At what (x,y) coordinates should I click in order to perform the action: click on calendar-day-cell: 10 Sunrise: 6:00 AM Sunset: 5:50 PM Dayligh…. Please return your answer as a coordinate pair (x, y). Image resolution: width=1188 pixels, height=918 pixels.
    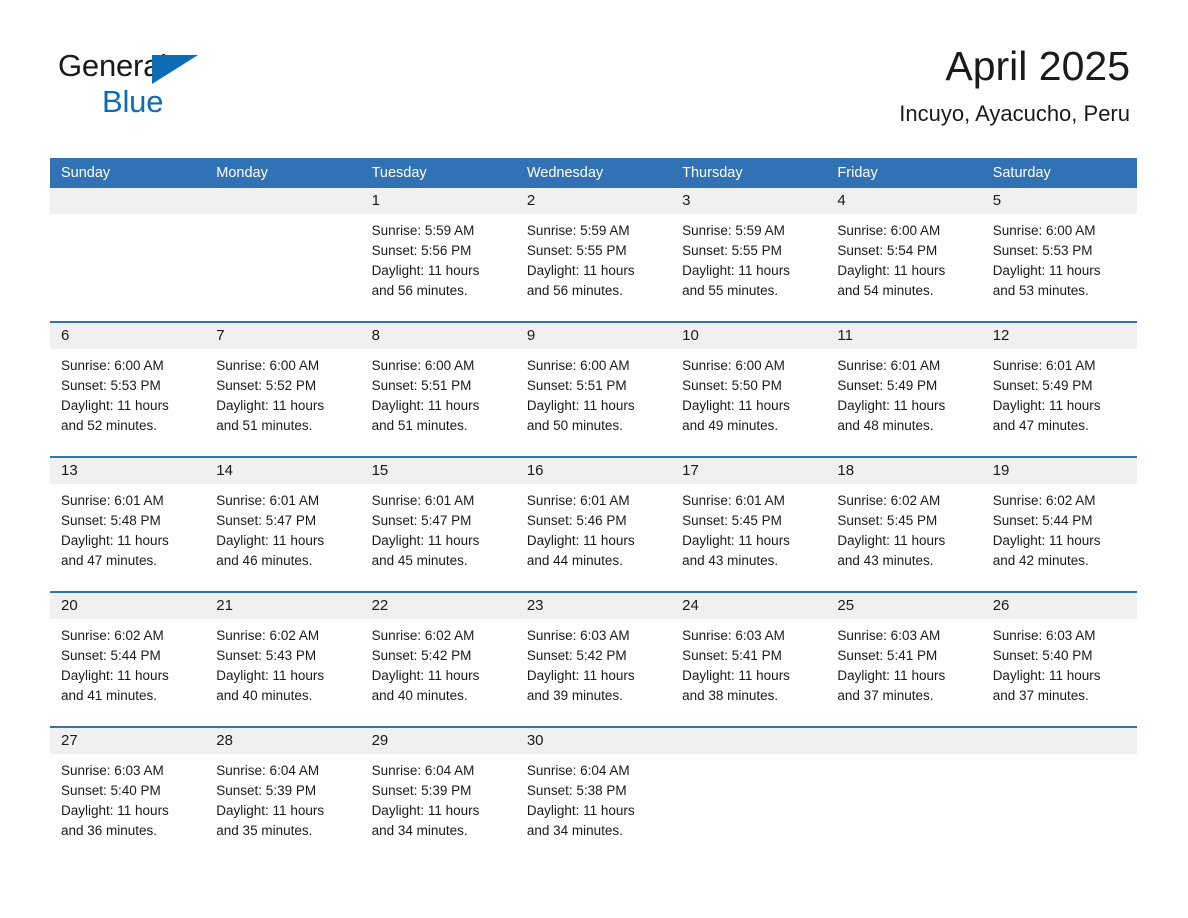
    Looking at the image, I should click on (749, 385).